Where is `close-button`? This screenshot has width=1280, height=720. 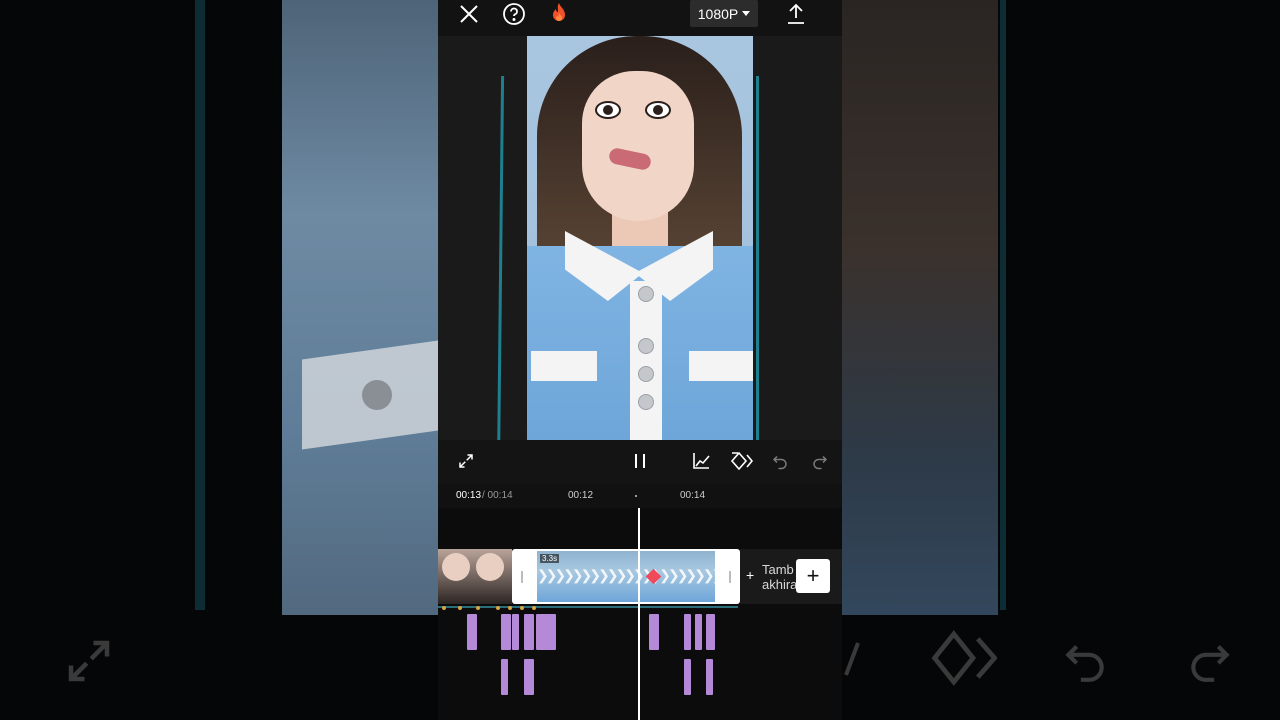 close-button is located at coordinates (469, 14).